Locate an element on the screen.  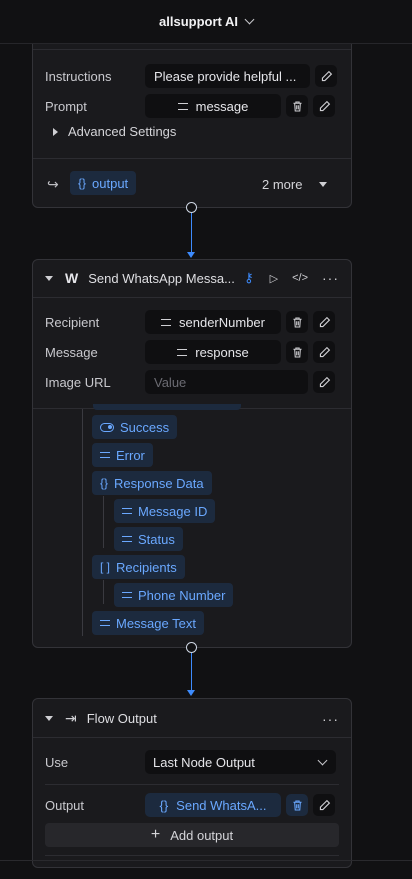
top-bar: allsupport AI is located at coordinates (206, 22).